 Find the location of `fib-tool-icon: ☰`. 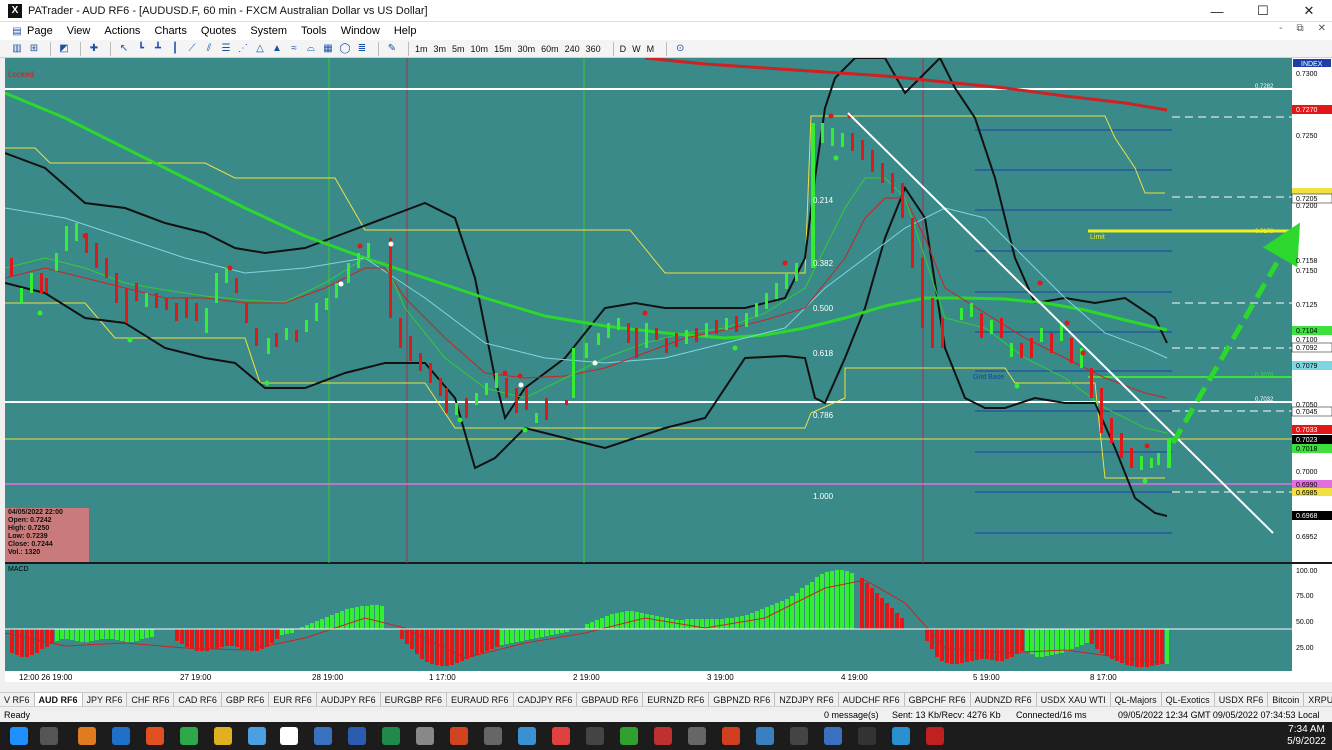

fib-tool-icon: ☰ is located at coordinates (226, 49).